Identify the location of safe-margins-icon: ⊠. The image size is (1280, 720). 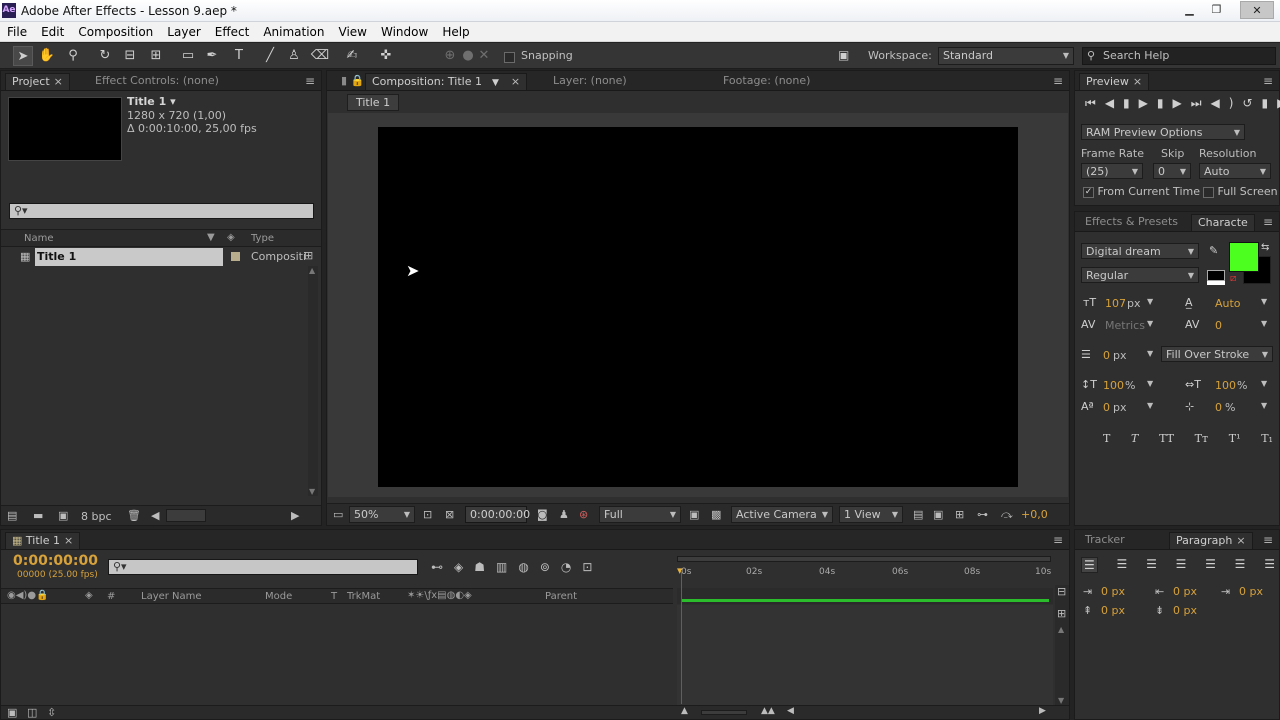
(449, 514).